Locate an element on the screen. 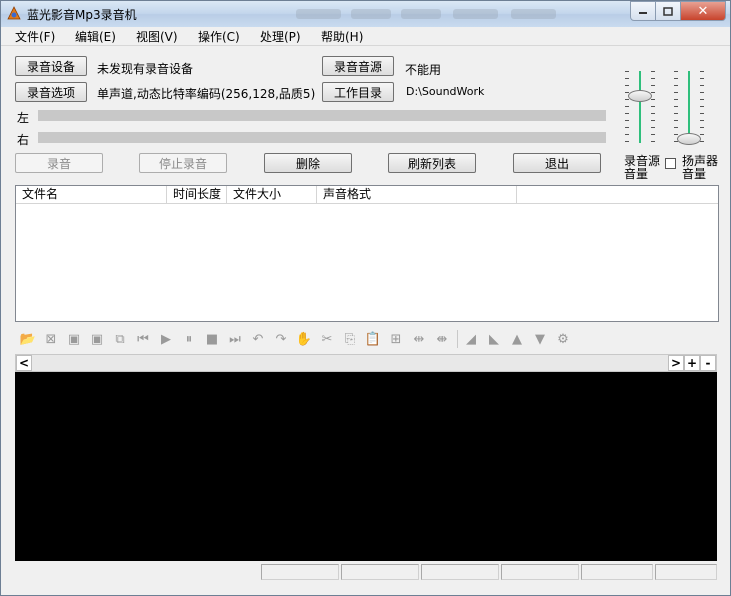 This screenshot has height=596, width=731. stop-icon: ■ is located at coordinates (212, 339).